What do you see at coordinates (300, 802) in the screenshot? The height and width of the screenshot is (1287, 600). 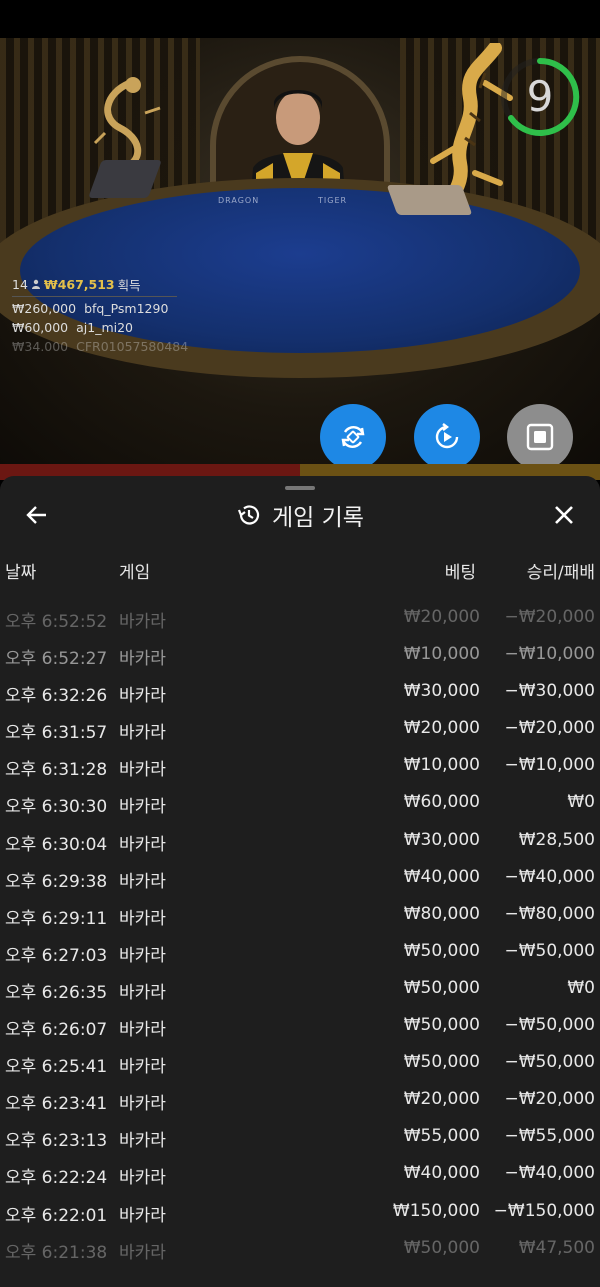 I see `history-row: 오후 6:30:30 바카라 ₩60,000 ₩0` at bounding box center [300, 802].